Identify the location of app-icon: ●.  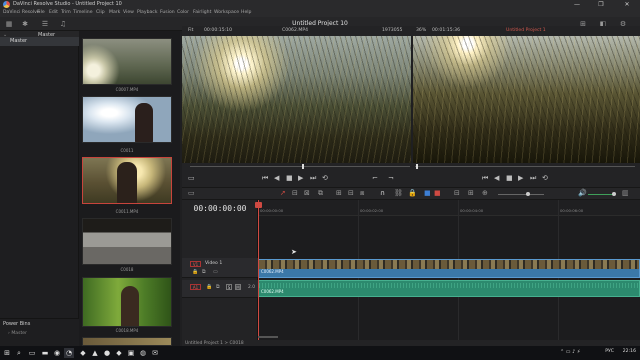
(107, 353).